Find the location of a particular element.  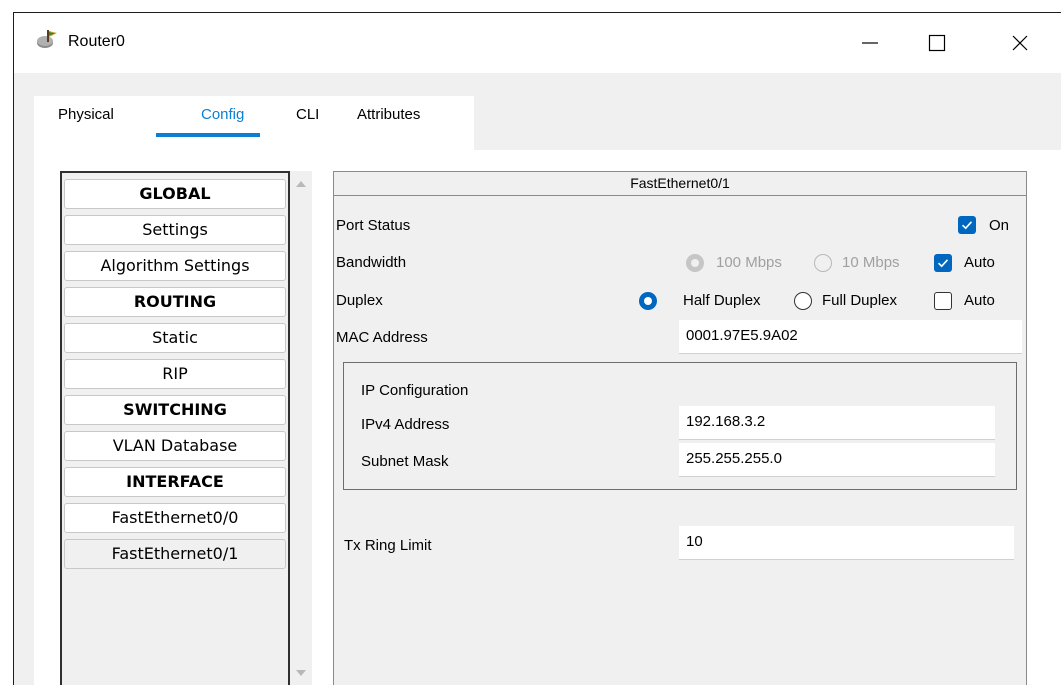

nav-header-interface: INTERFACE is located at coordinates (175, 482).